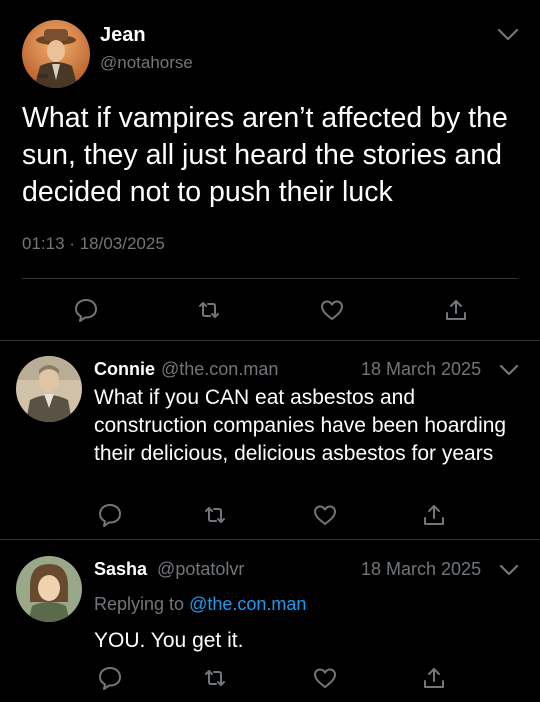 The height and width of the screenshot is (702, 540). Describe the element at coordinates (270, 278) in the screenshot. I see `divider` at that location.